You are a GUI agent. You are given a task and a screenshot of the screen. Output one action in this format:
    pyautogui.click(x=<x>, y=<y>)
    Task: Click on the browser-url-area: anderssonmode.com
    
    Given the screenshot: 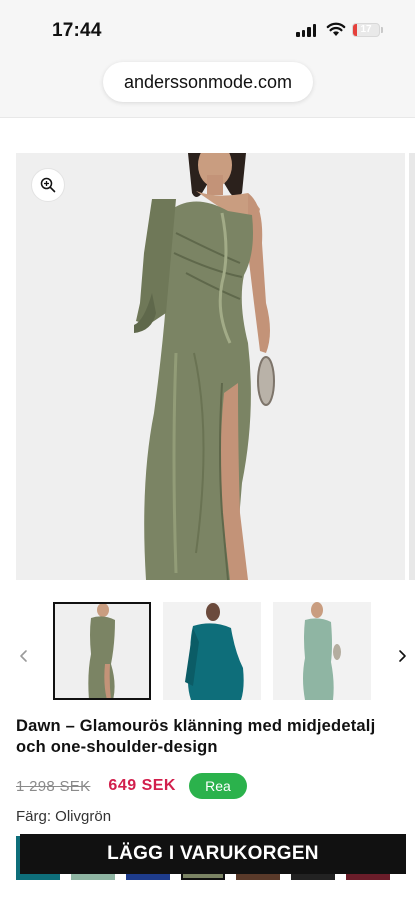 What is the action you would take?
    pyautogui.click(x=207, y=89)
    